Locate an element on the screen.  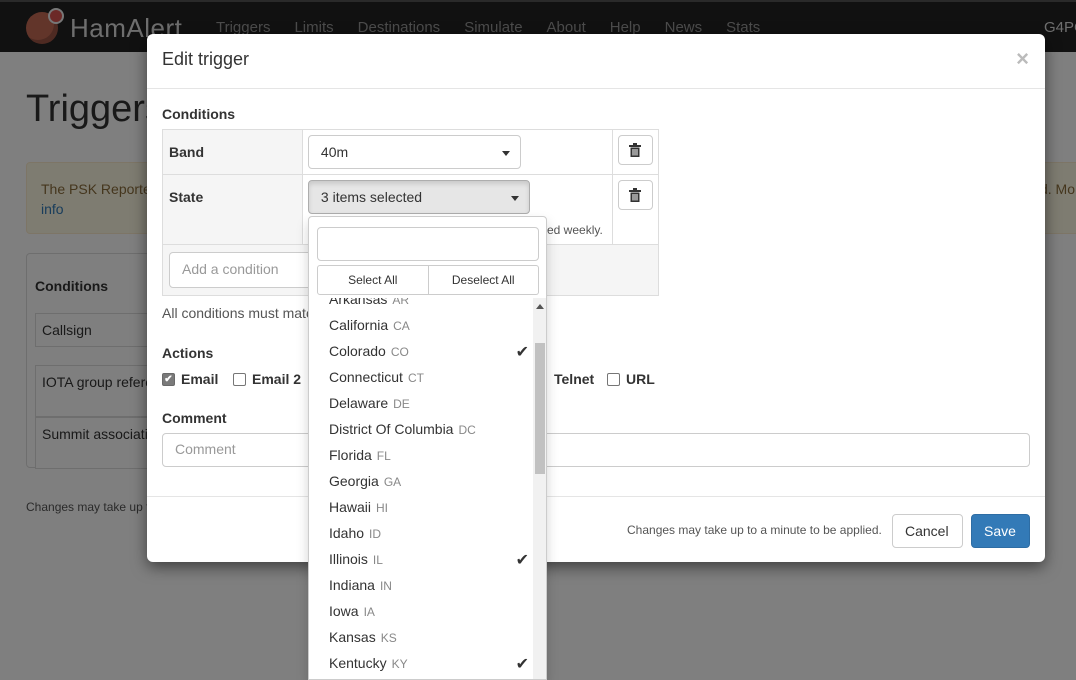
modal-title: Edit trigger is located at coordinates (206, 59).